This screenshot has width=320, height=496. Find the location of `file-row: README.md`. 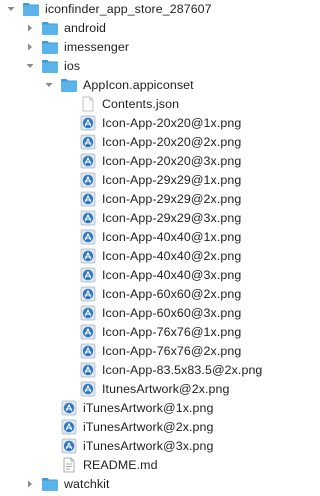

file-row: README.md is located at coordinates (137, 465).